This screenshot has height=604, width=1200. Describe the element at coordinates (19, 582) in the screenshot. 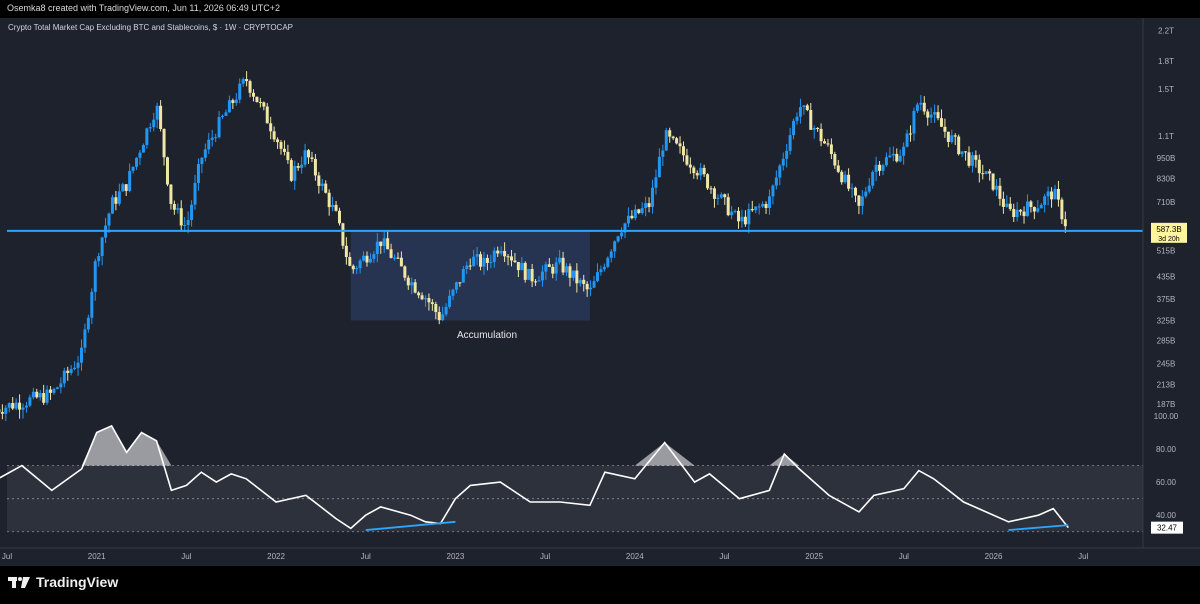

I see `tradingview-logo-icon` at that location.